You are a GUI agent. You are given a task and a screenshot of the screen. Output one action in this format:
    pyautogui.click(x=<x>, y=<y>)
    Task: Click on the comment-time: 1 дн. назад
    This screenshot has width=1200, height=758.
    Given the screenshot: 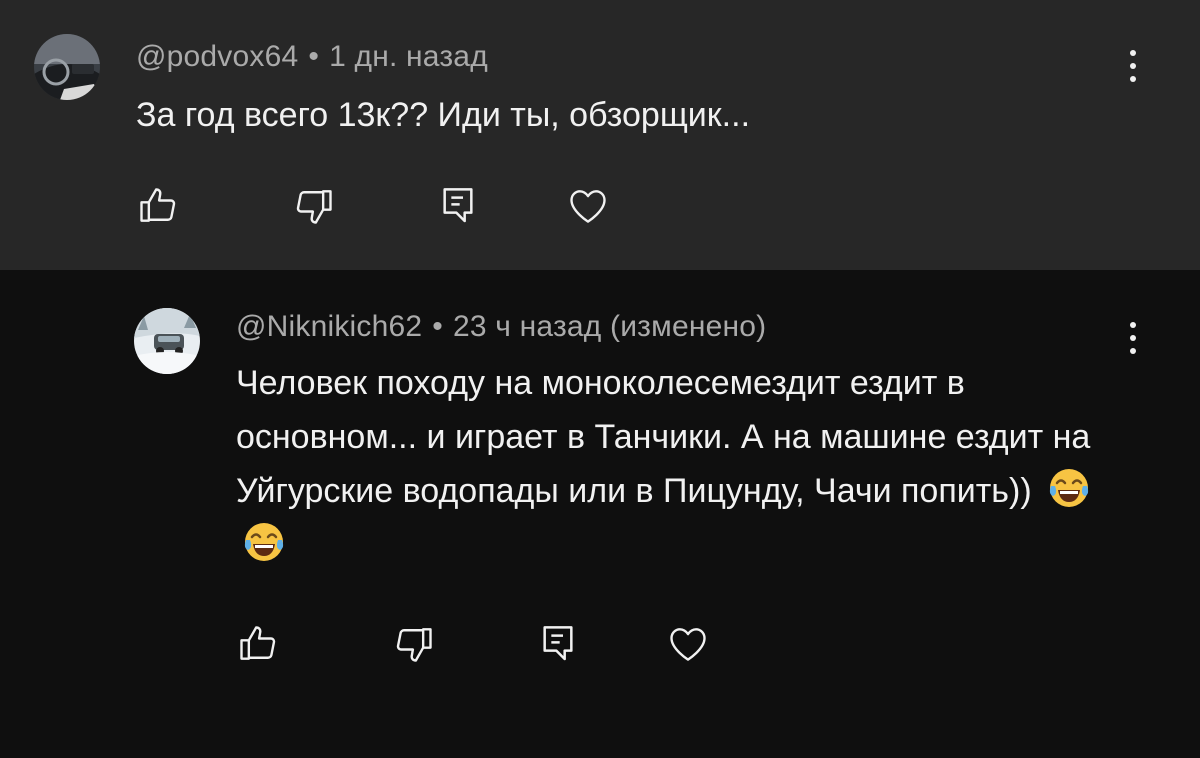 What is the action you would take?
    pyautogui.click(x=408, y=56)
    